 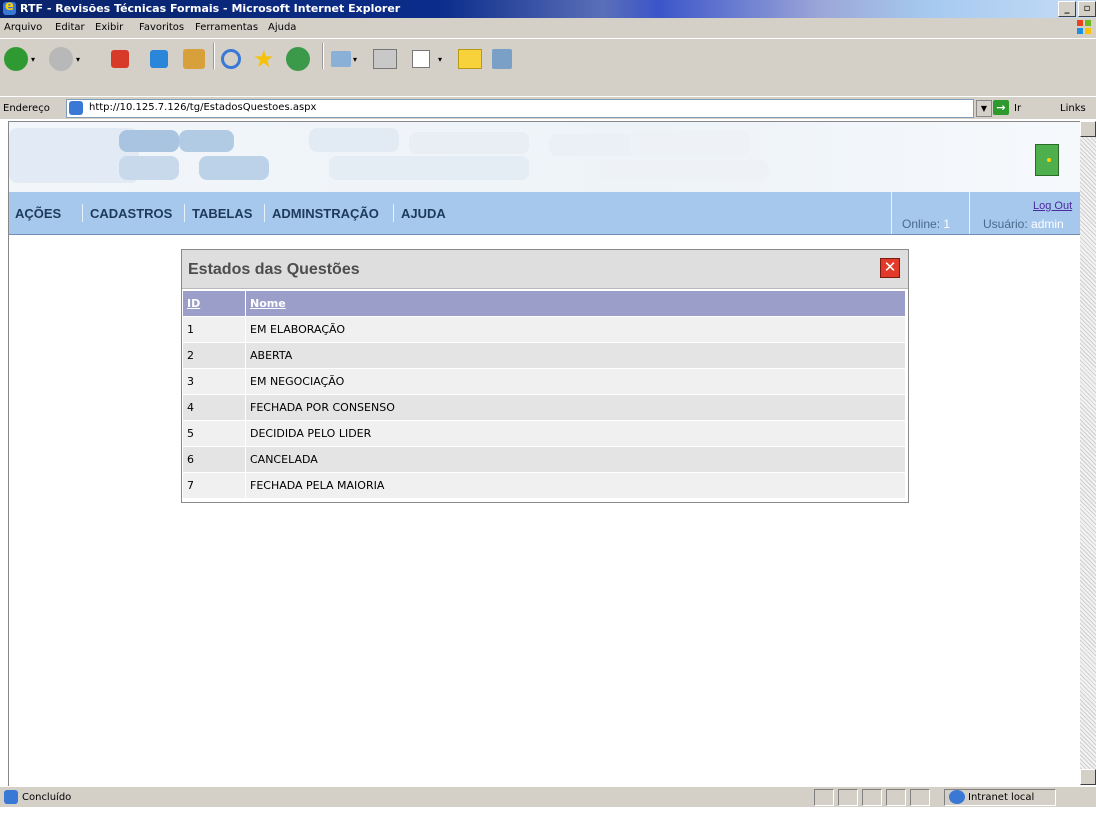 I want to click on windows-logo-icon, so click(x=1084, y=27).